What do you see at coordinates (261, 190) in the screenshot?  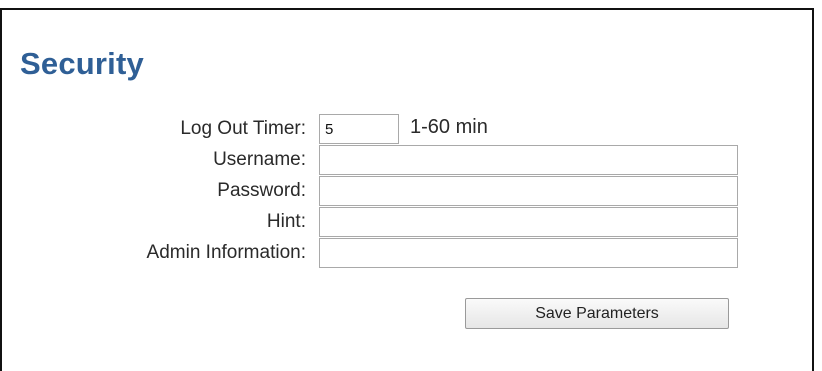 I see `password-label: Password:` at bounding box center [261, 190].